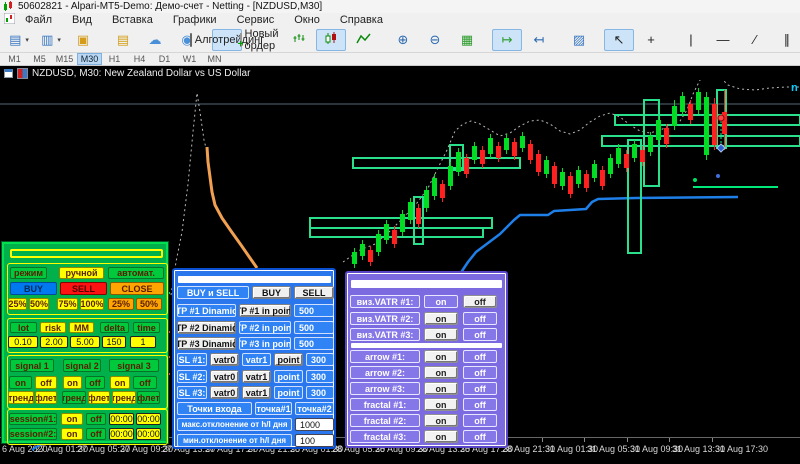  I want to click on session1-row-session#1:: session#1:, so click(33, 419).